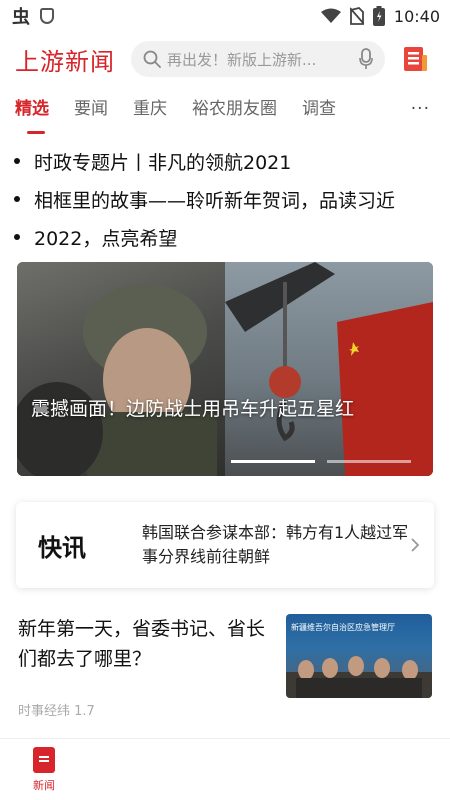 The image size is (450, 800). Describe the element at coordinates (32, 113) in the screenshot. I see `tab-featured: 精选` at that location.